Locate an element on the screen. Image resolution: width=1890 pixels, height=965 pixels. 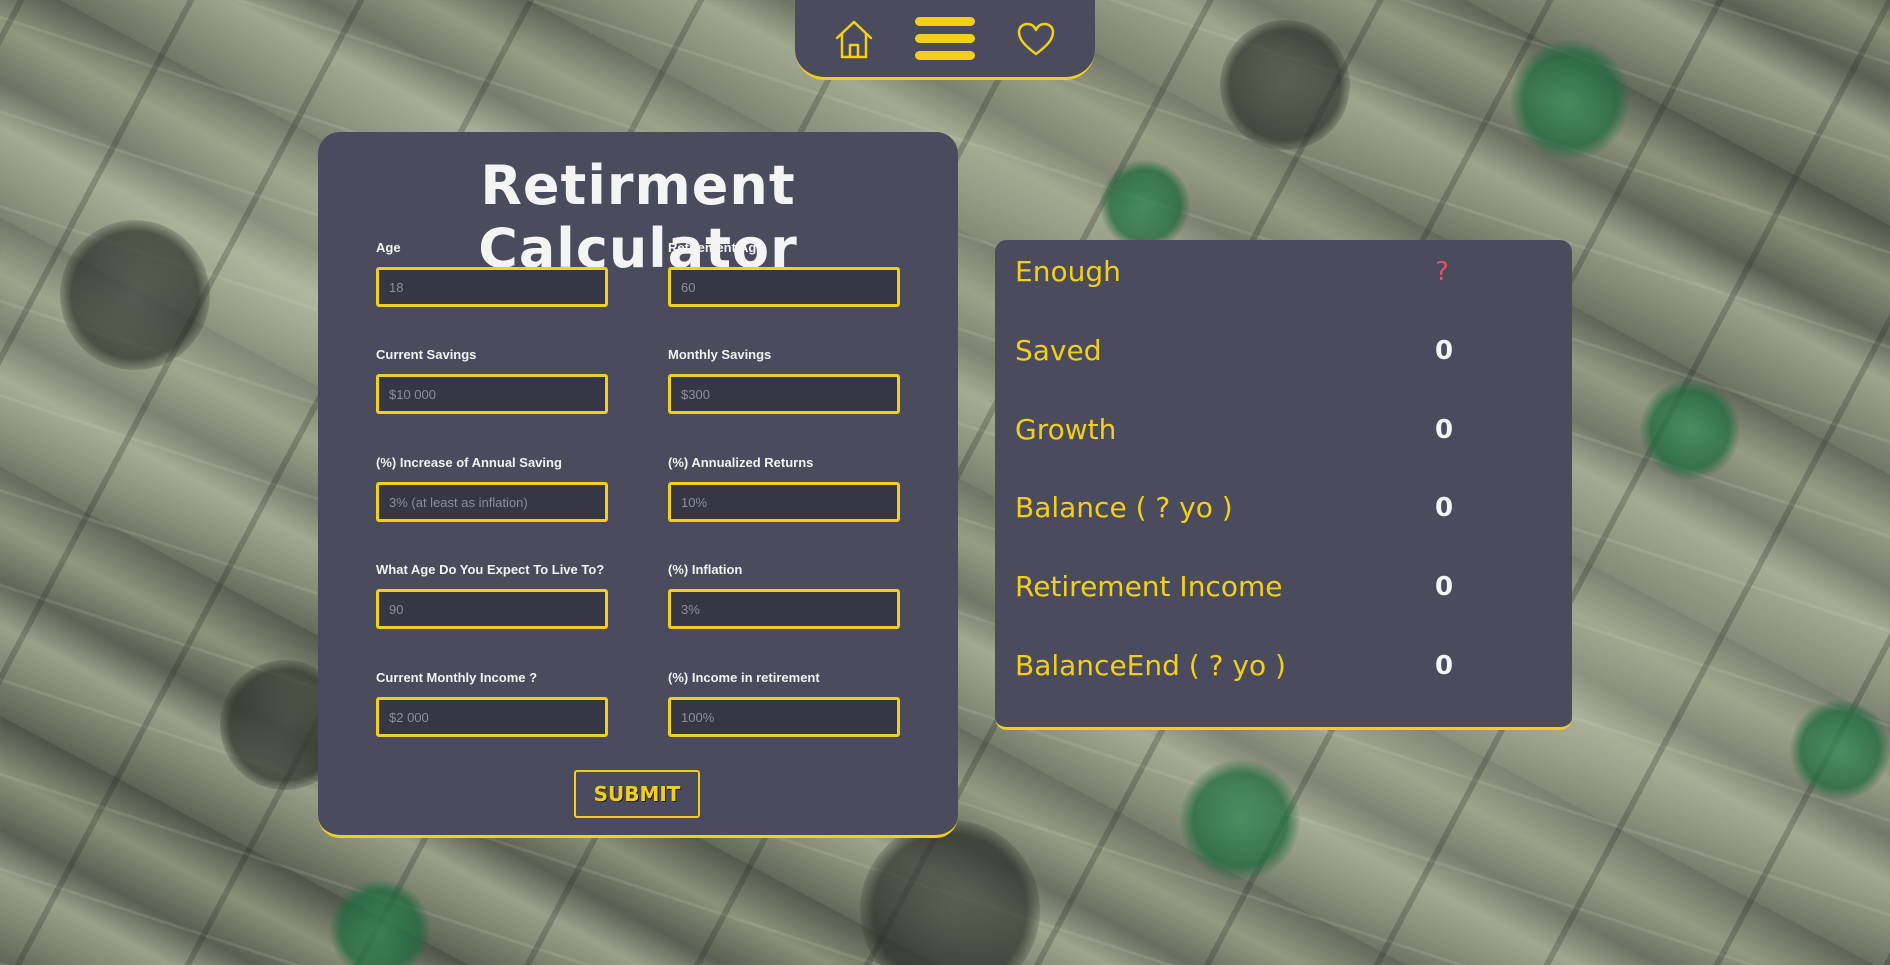
saving-increase-field: (%) Increase of Annual Saving is located at coordinates (492, 488).